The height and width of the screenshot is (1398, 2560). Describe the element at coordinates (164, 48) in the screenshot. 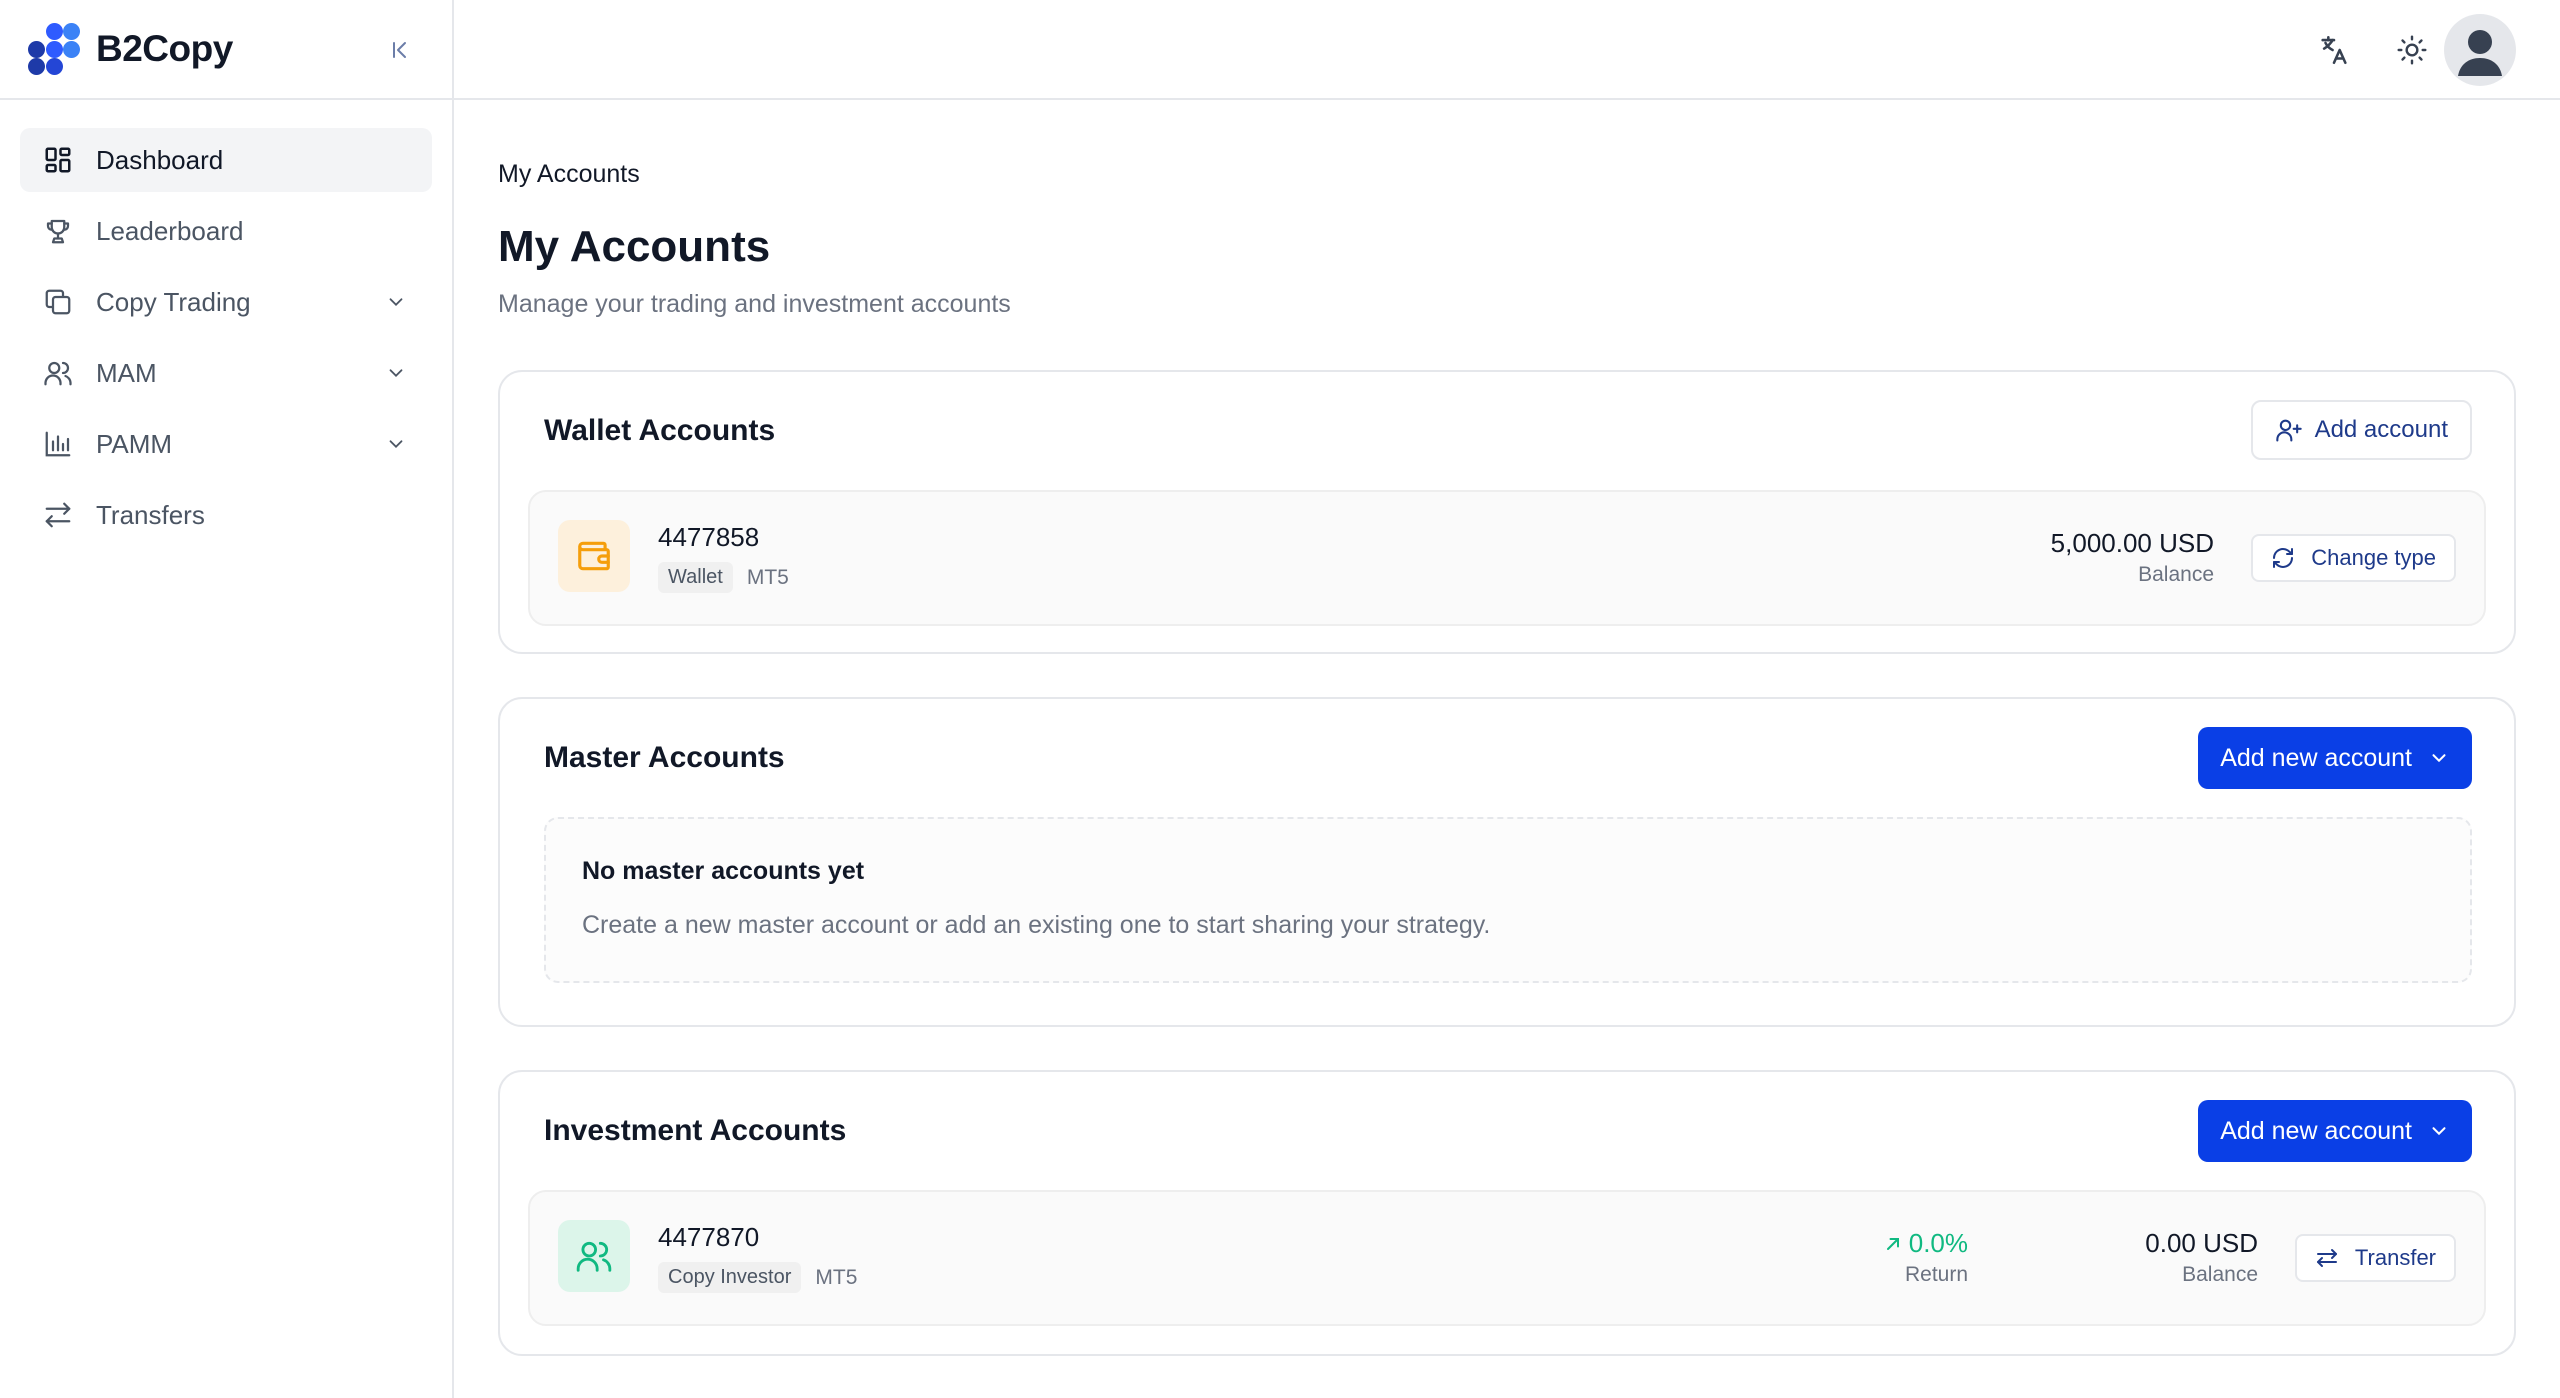

I see `brand-name: B2Copy` at that location.